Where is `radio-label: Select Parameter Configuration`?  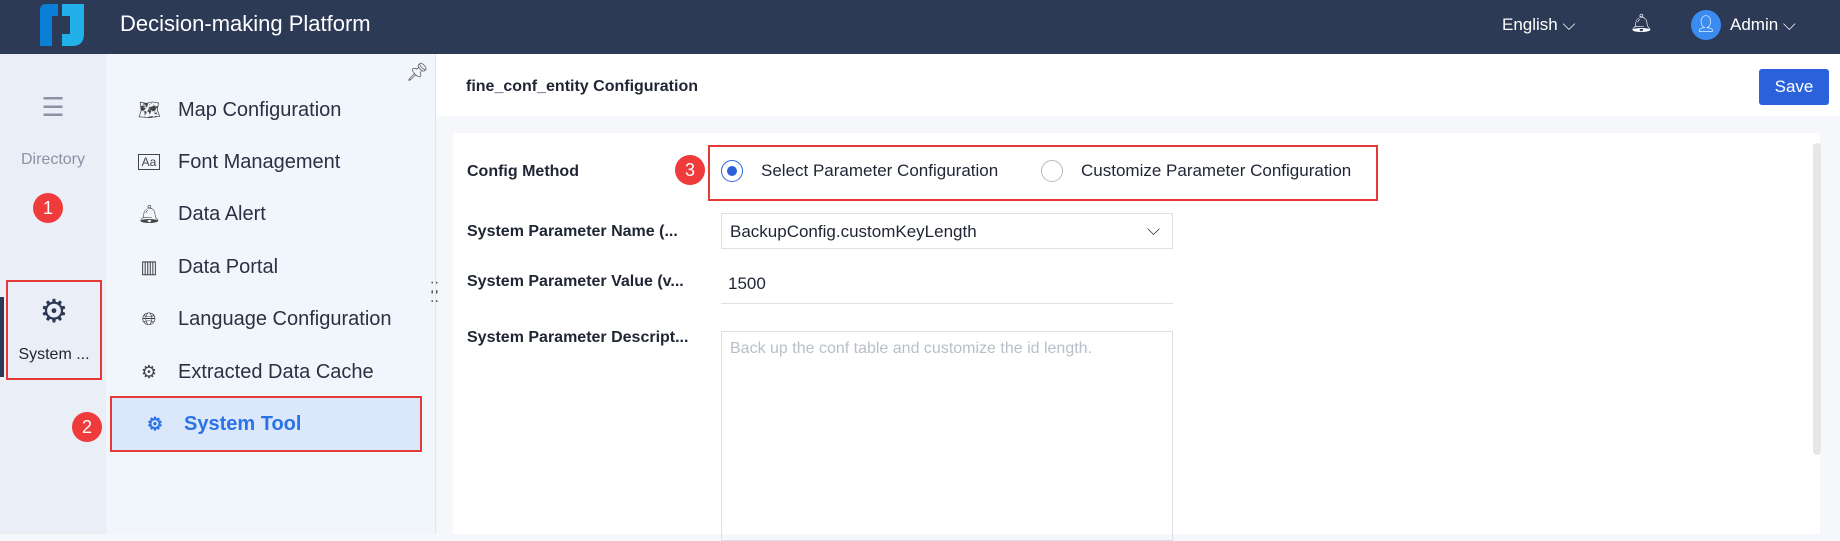 radio-label: Select Parameter Configuration is located at coordinates (880, 170).